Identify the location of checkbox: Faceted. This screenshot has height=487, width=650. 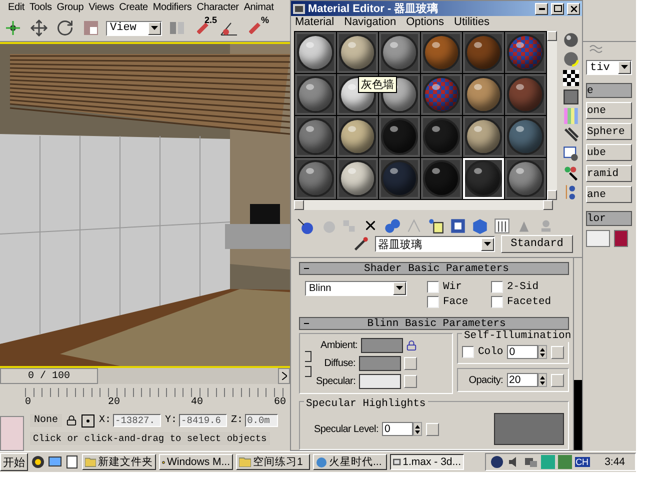
(526, 302).